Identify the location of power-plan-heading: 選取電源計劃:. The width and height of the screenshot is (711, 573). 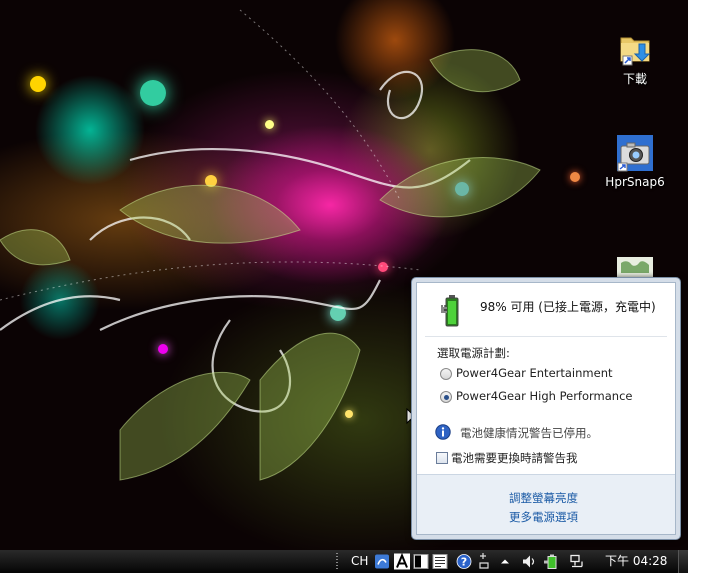
(473, 353).